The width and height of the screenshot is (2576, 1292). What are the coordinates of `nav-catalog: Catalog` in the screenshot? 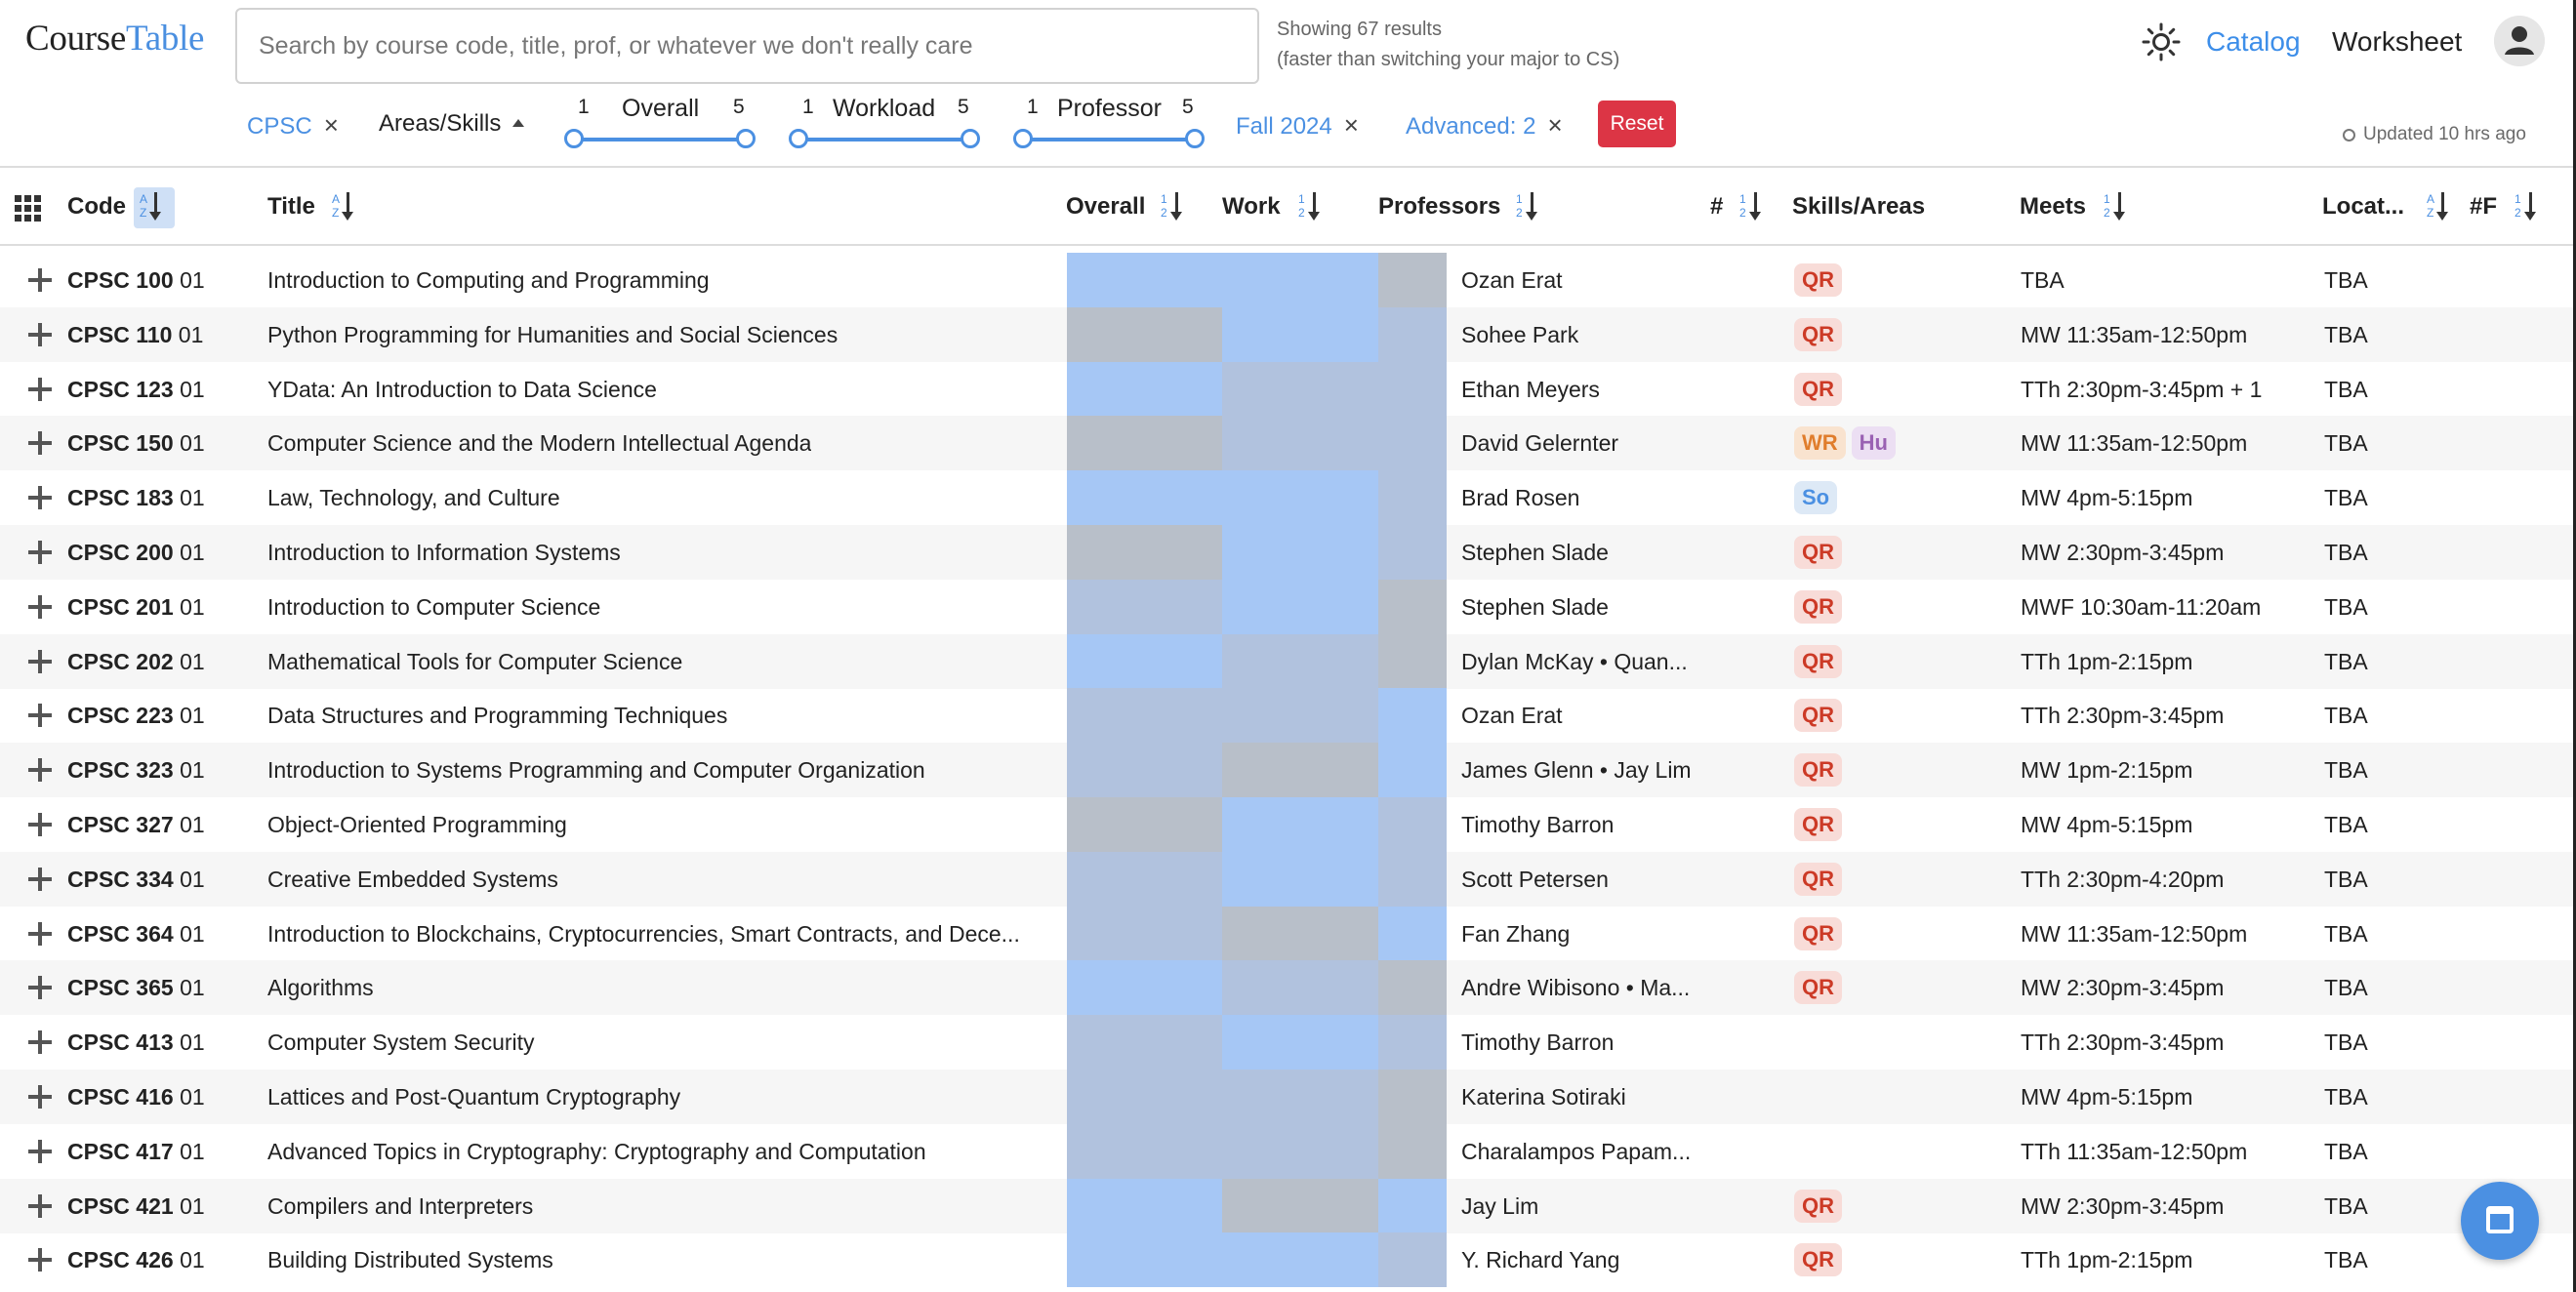 It's located at (2253, 42).